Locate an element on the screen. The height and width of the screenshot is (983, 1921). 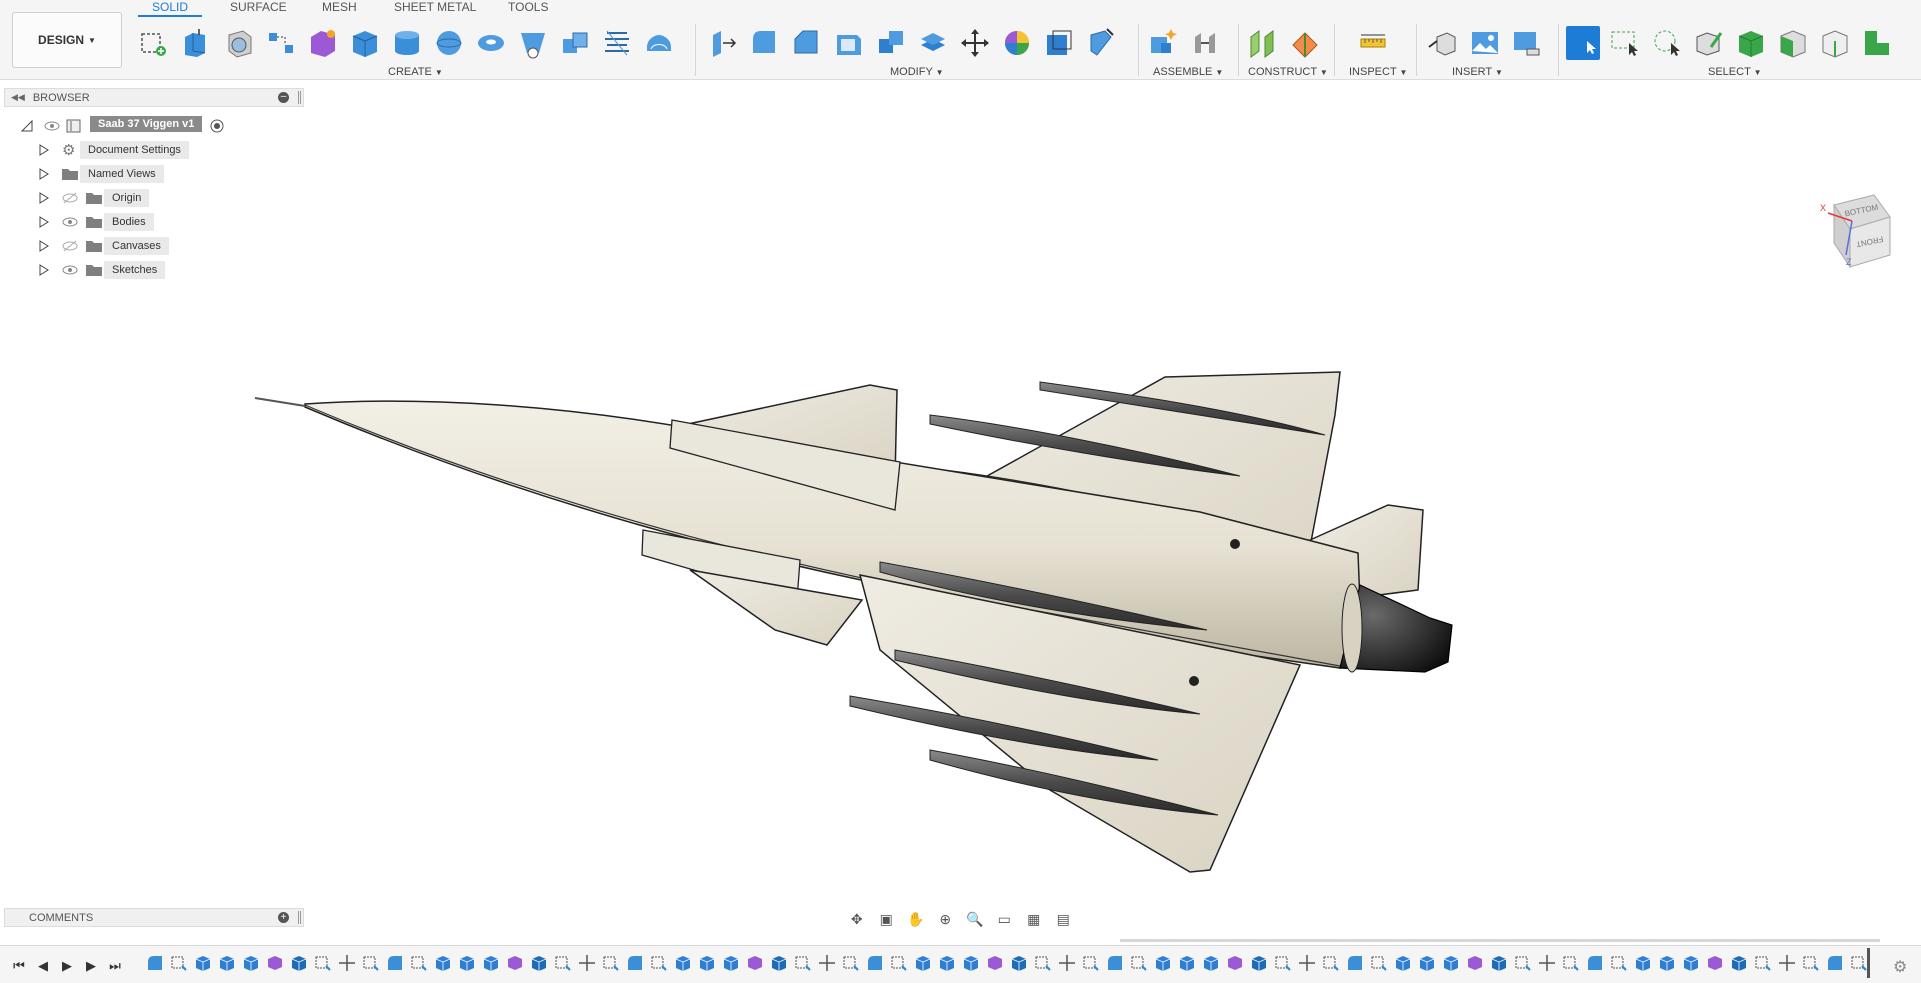
play-icon: ▶ is located at coordinates (67, 966).